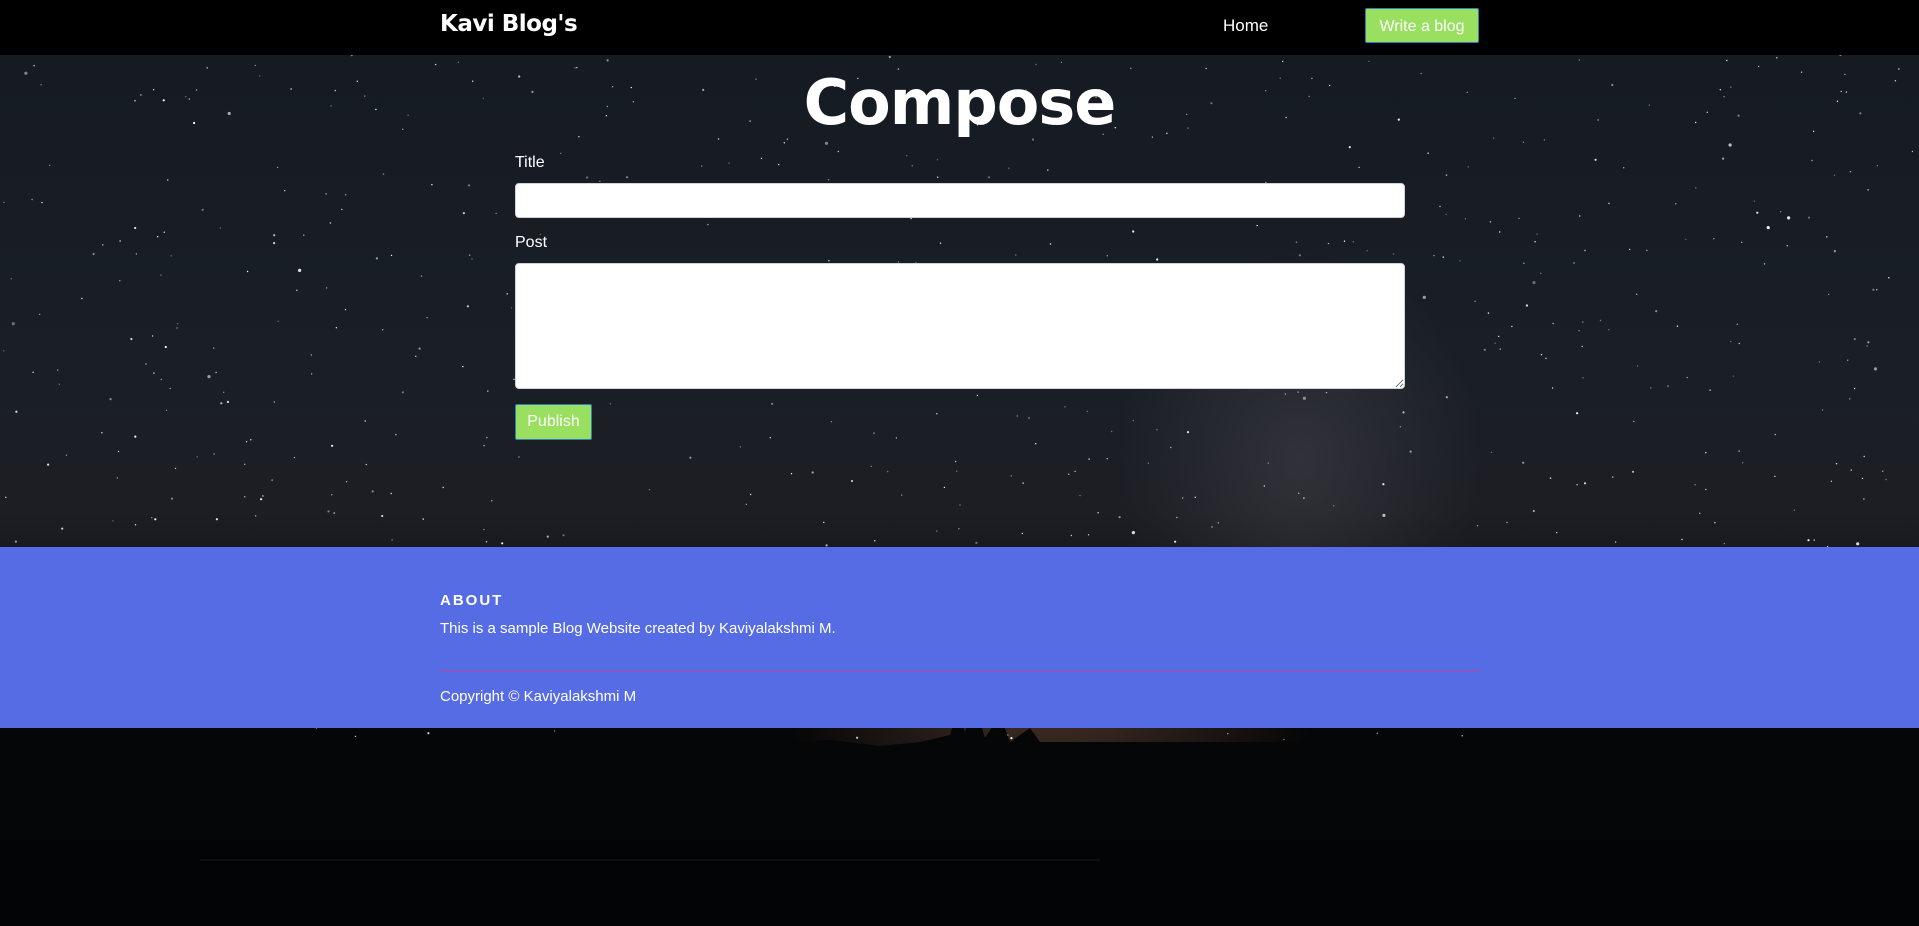 This screenshot has height=926, width=1919. What do you see at coordinates (530, 162) in the screenshot?
I see `title-label: Title` at bounding box center [530, 162].